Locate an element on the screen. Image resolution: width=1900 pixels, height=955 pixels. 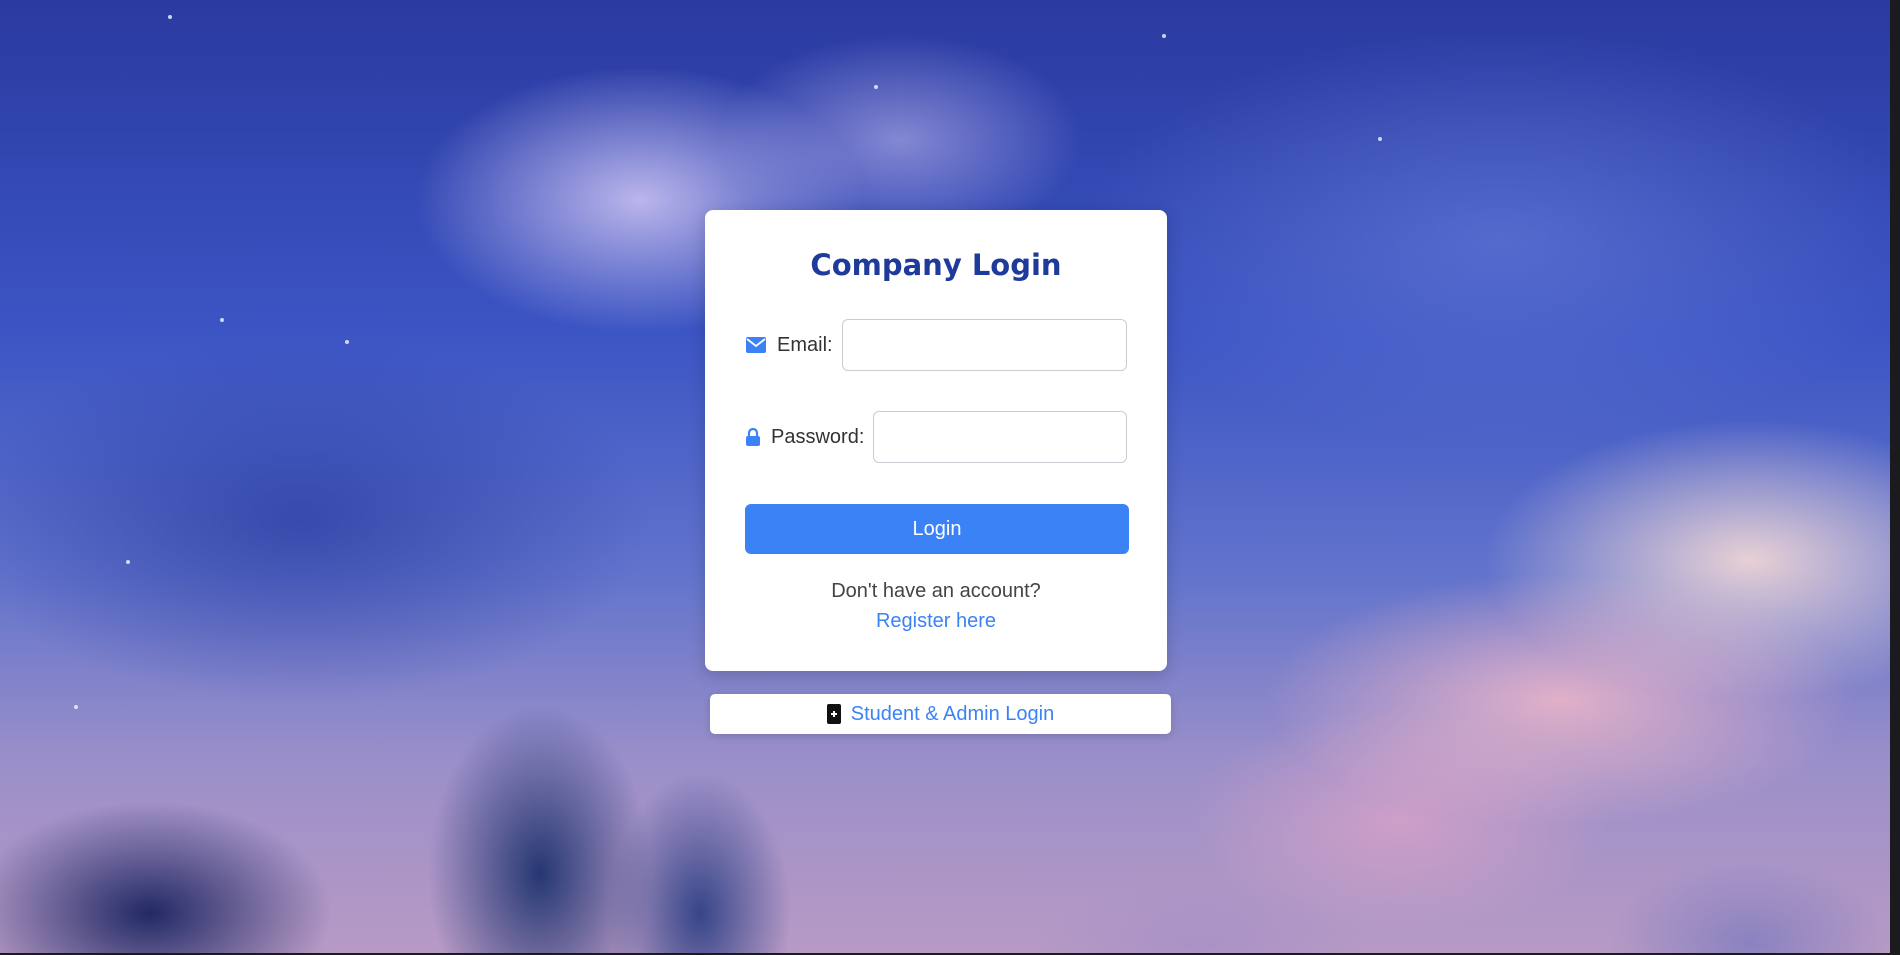
student-admin-login-button: Student & Admin Login is located at coordinates (940, 714).